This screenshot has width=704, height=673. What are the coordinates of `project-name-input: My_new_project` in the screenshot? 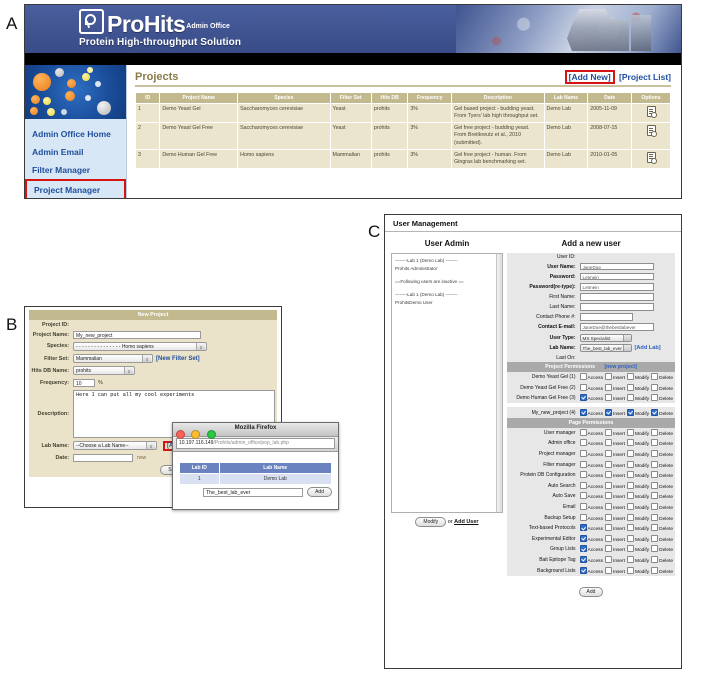 It's located at (137, 334).